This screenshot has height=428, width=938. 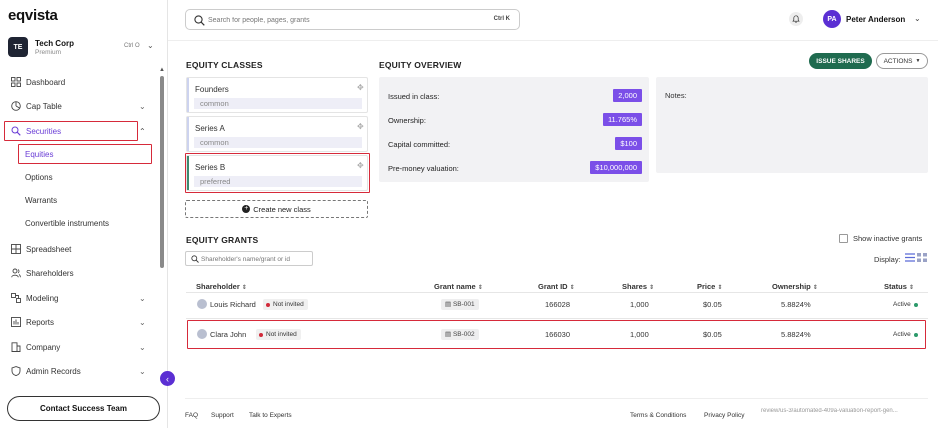 I want to click on column-header-status: Status ⇕, so click(x=899, y=286).